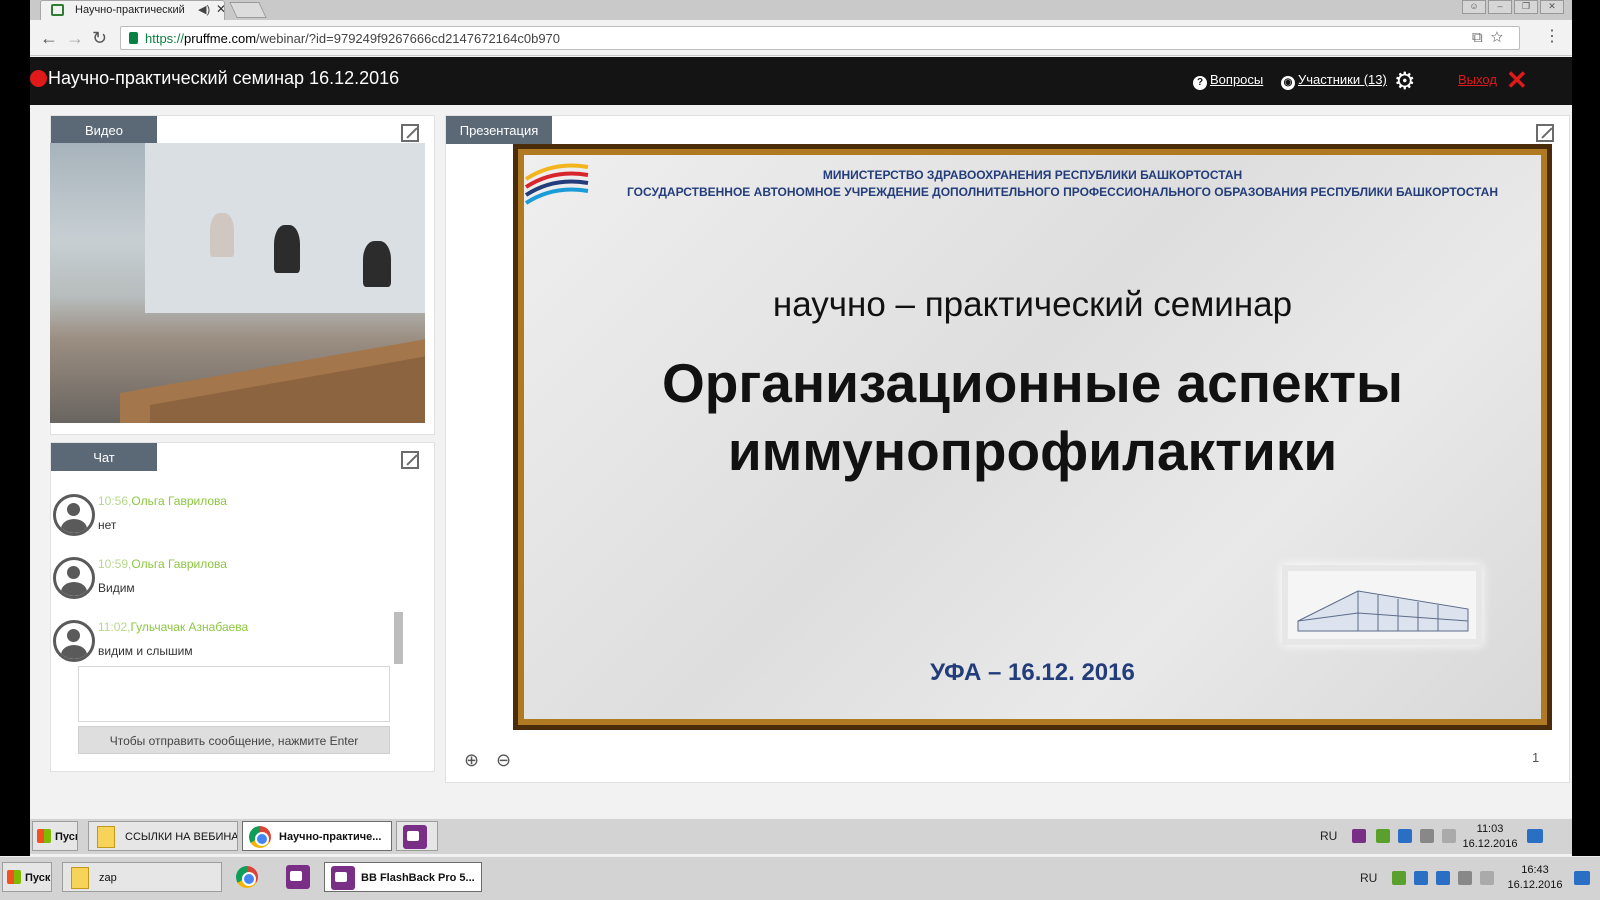  I want to click on remote-start-button: Пуск, so click(55, 836).